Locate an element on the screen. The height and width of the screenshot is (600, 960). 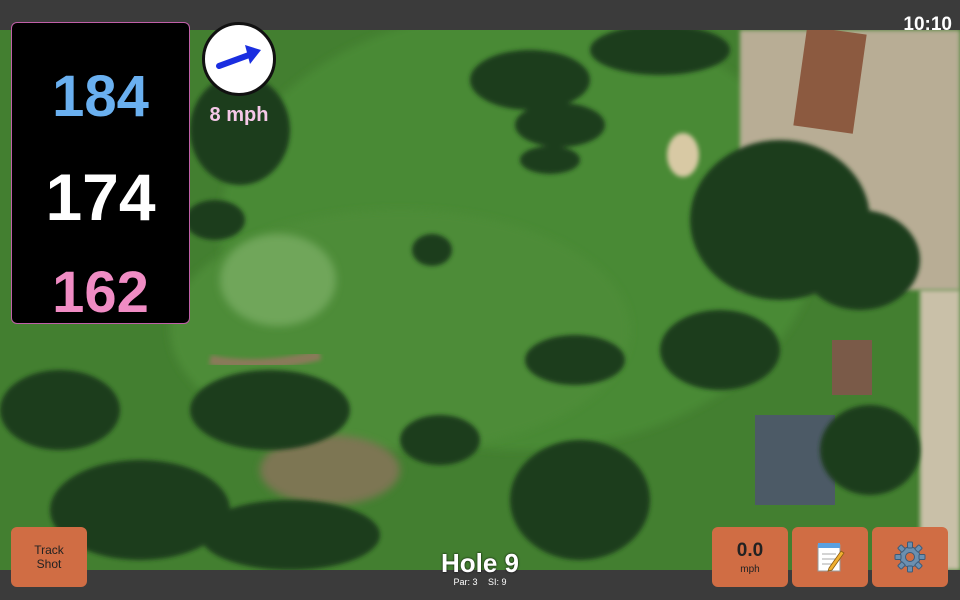
settings-button is located at coordinates (910, 557).